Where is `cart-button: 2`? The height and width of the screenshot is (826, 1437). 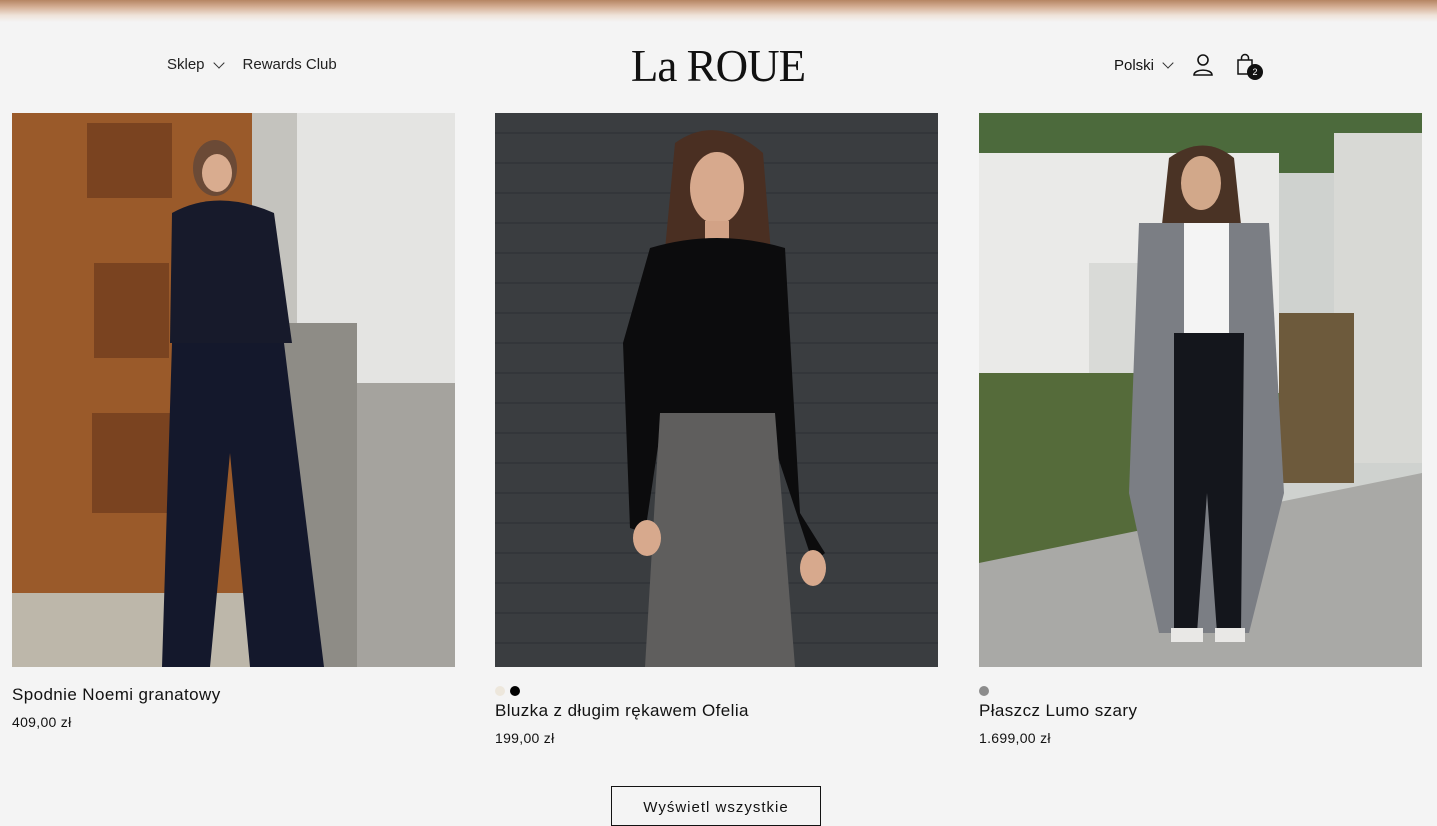
cart-button: 2 is located at coordinates (1249, 66).